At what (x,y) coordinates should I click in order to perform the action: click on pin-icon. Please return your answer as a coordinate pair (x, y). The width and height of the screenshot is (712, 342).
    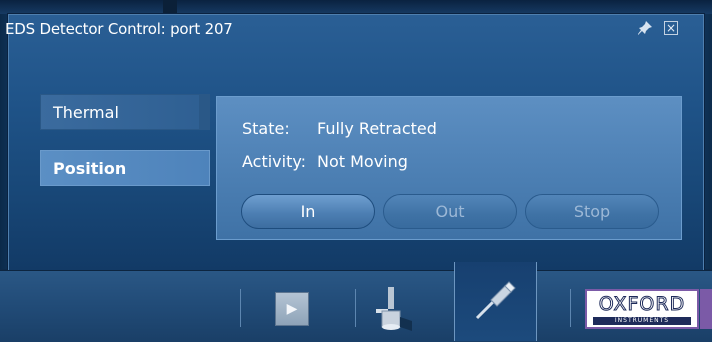
    Looking at the image, I should click on (645, 28).